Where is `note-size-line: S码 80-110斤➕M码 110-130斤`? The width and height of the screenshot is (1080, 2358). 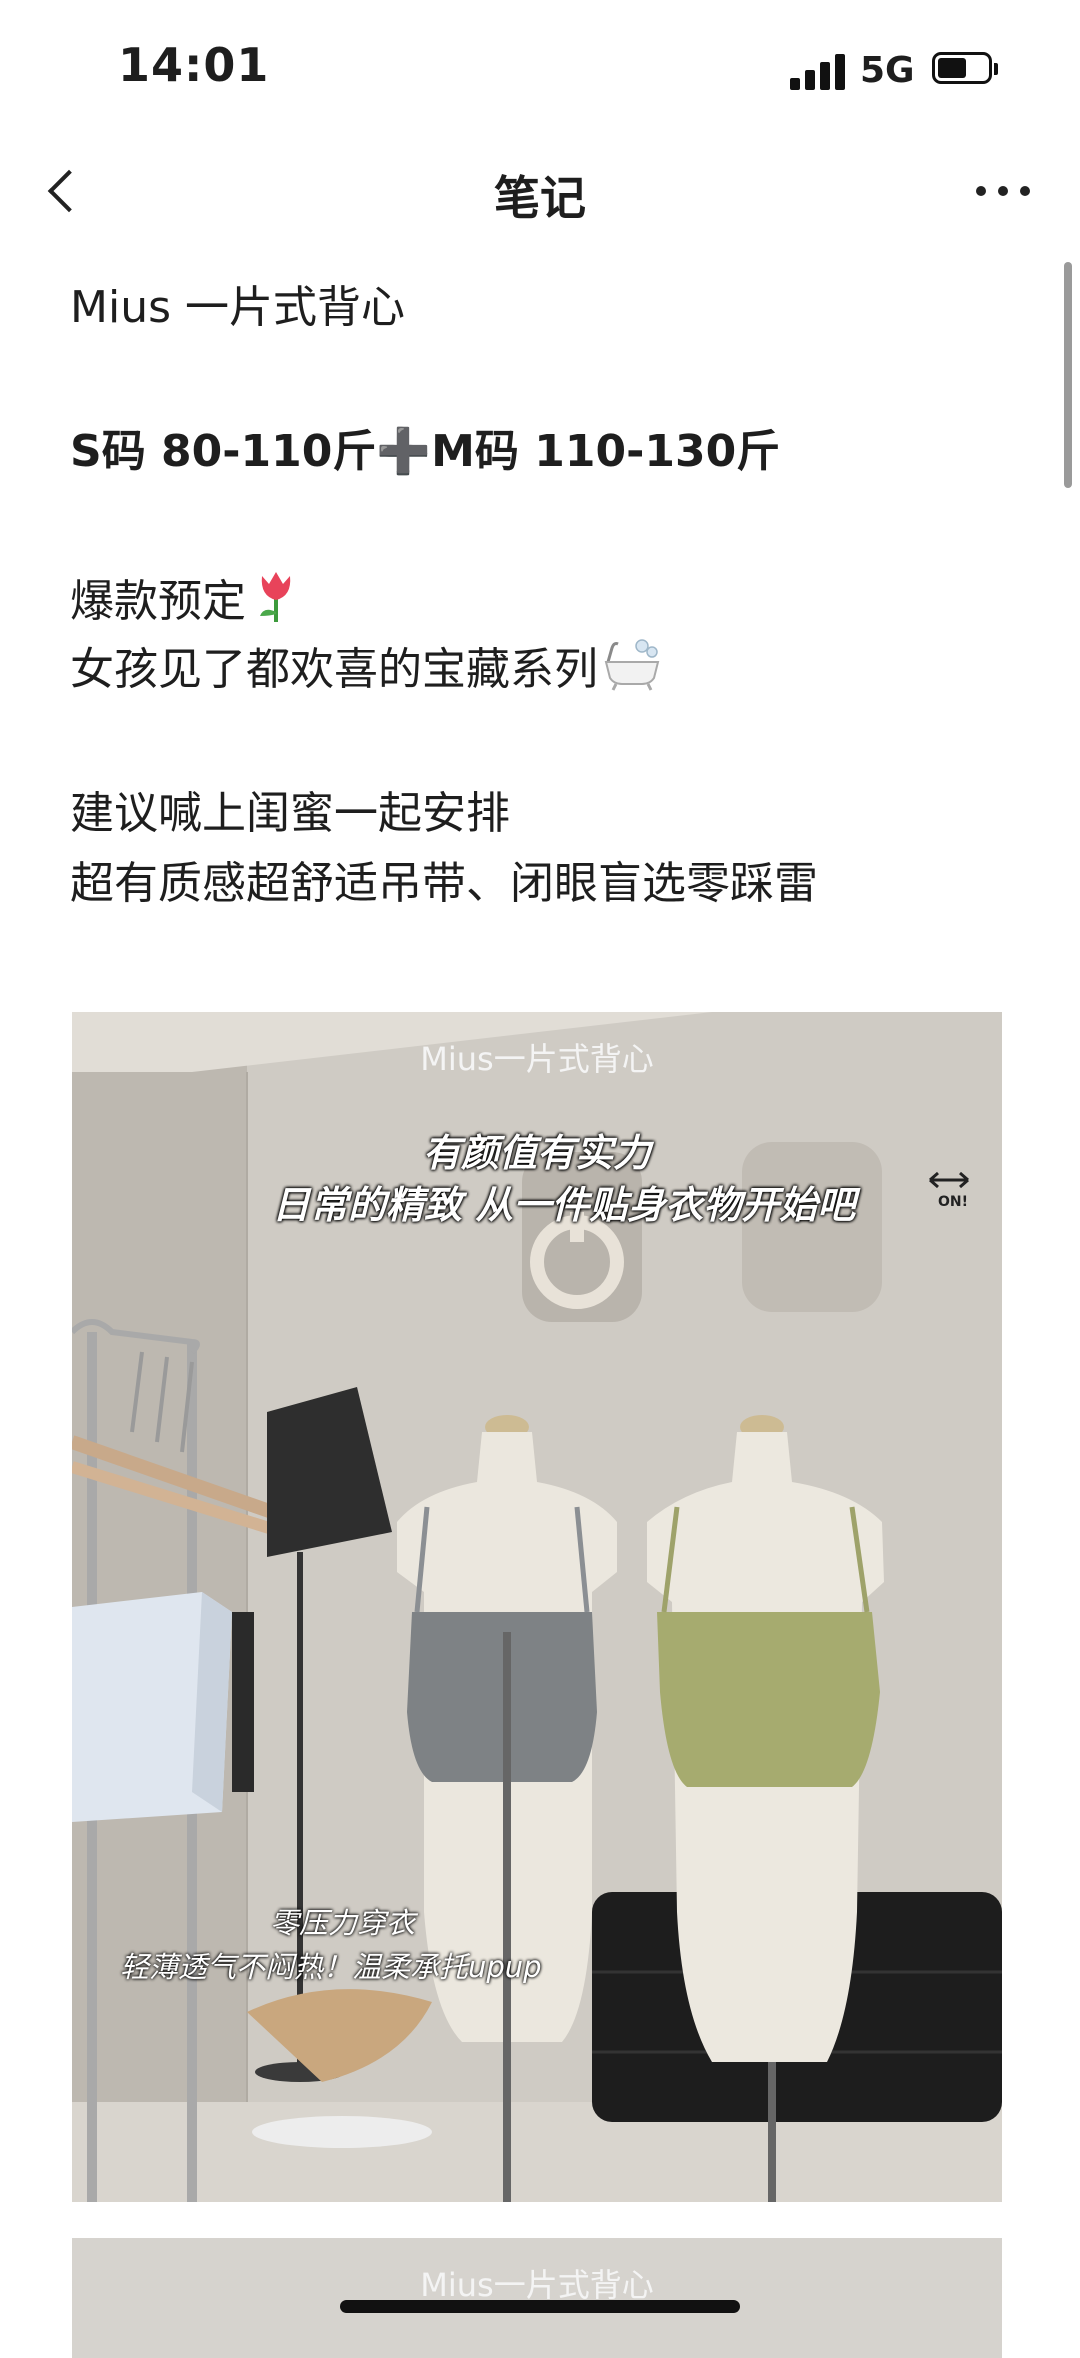
note-size-line: S码 80-110斤➕M码 110-130斤 is located at coordinates (425, 451).